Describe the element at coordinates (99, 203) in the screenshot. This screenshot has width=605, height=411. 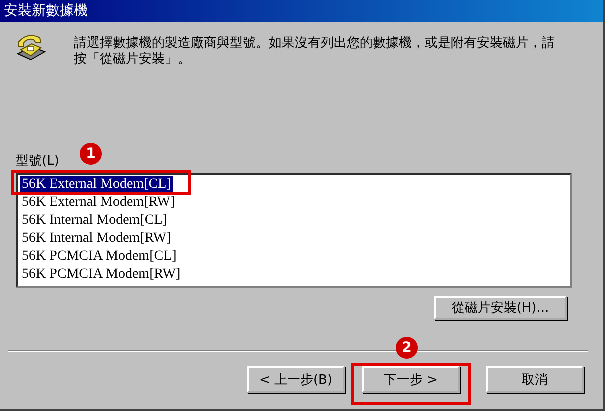
I see `list-item: 56K External Modem[RW]` at that location.